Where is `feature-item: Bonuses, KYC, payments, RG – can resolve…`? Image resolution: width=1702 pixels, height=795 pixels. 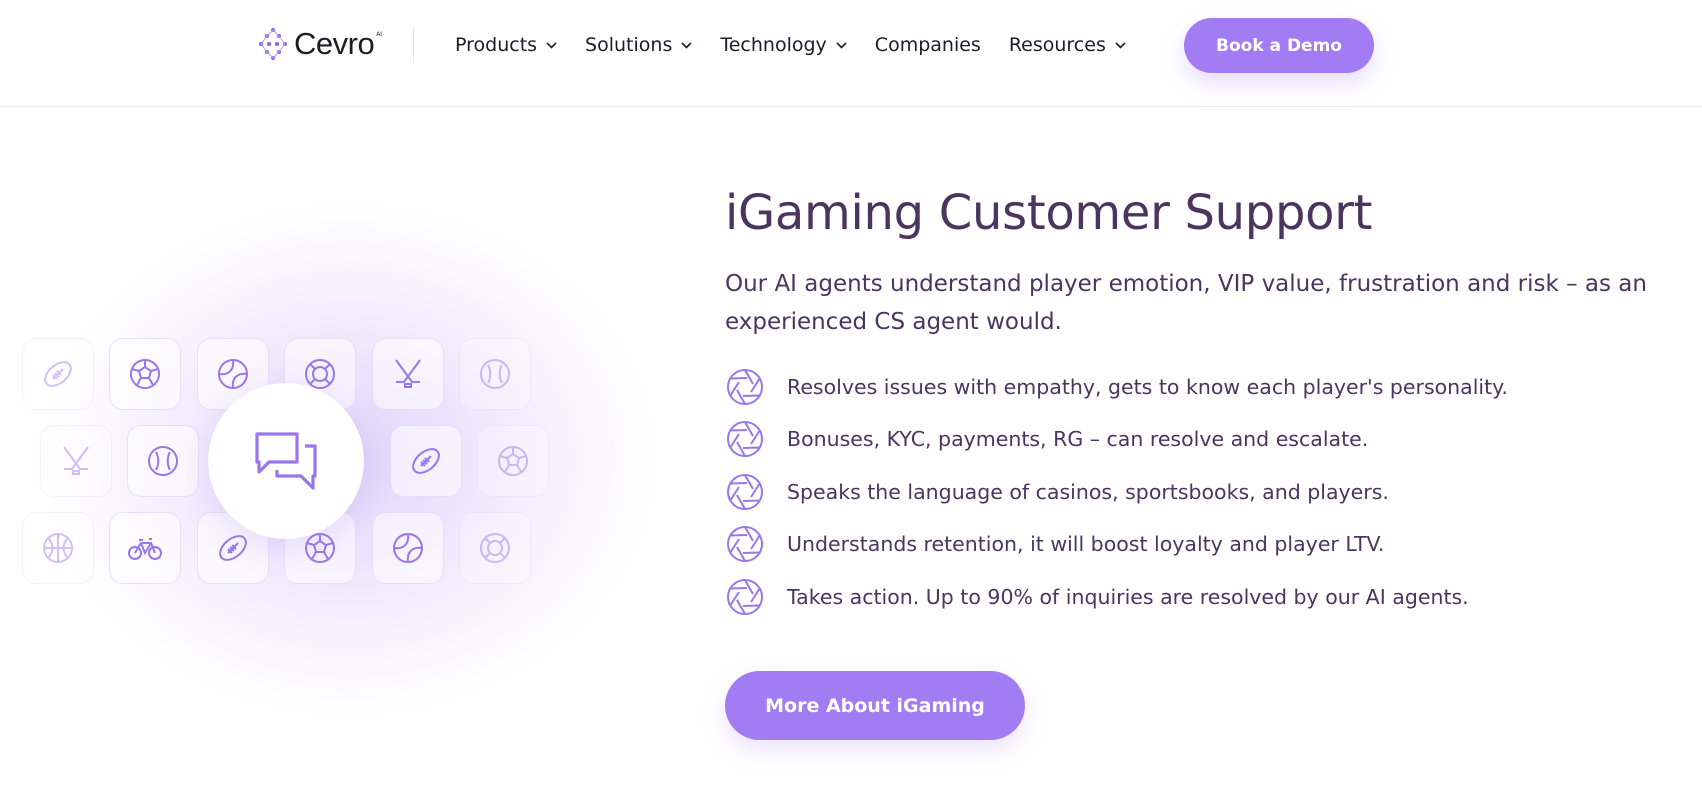 feature-item: Bonuses, KYC, payments, RG – can resolve… is located at coordinates (1205, 439).